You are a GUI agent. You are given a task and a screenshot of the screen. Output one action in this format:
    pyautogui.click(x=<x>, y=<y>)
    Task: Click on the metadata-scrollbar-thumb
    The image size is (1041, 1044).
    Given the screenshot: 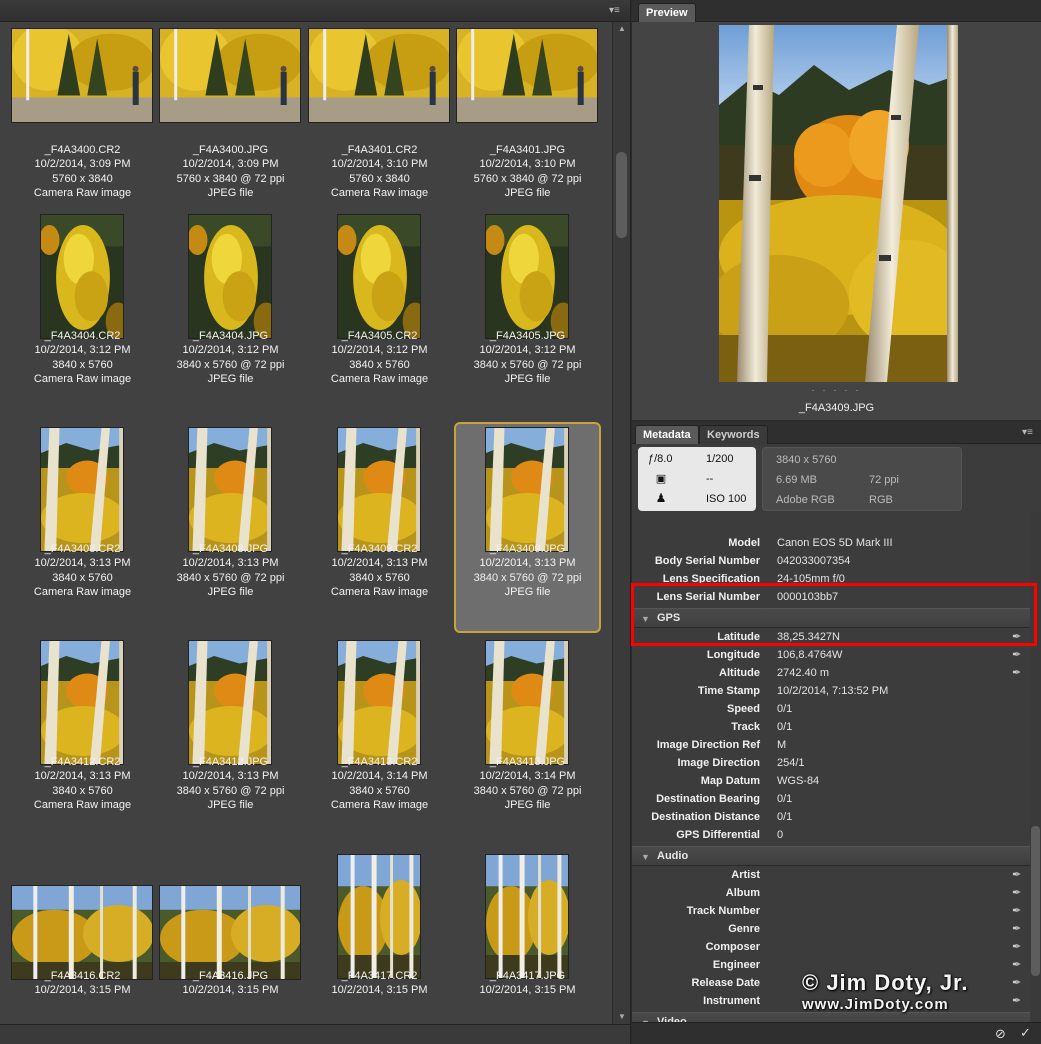 What is the action you would take?
    pyautogui.click(x=1035, y=901)
    